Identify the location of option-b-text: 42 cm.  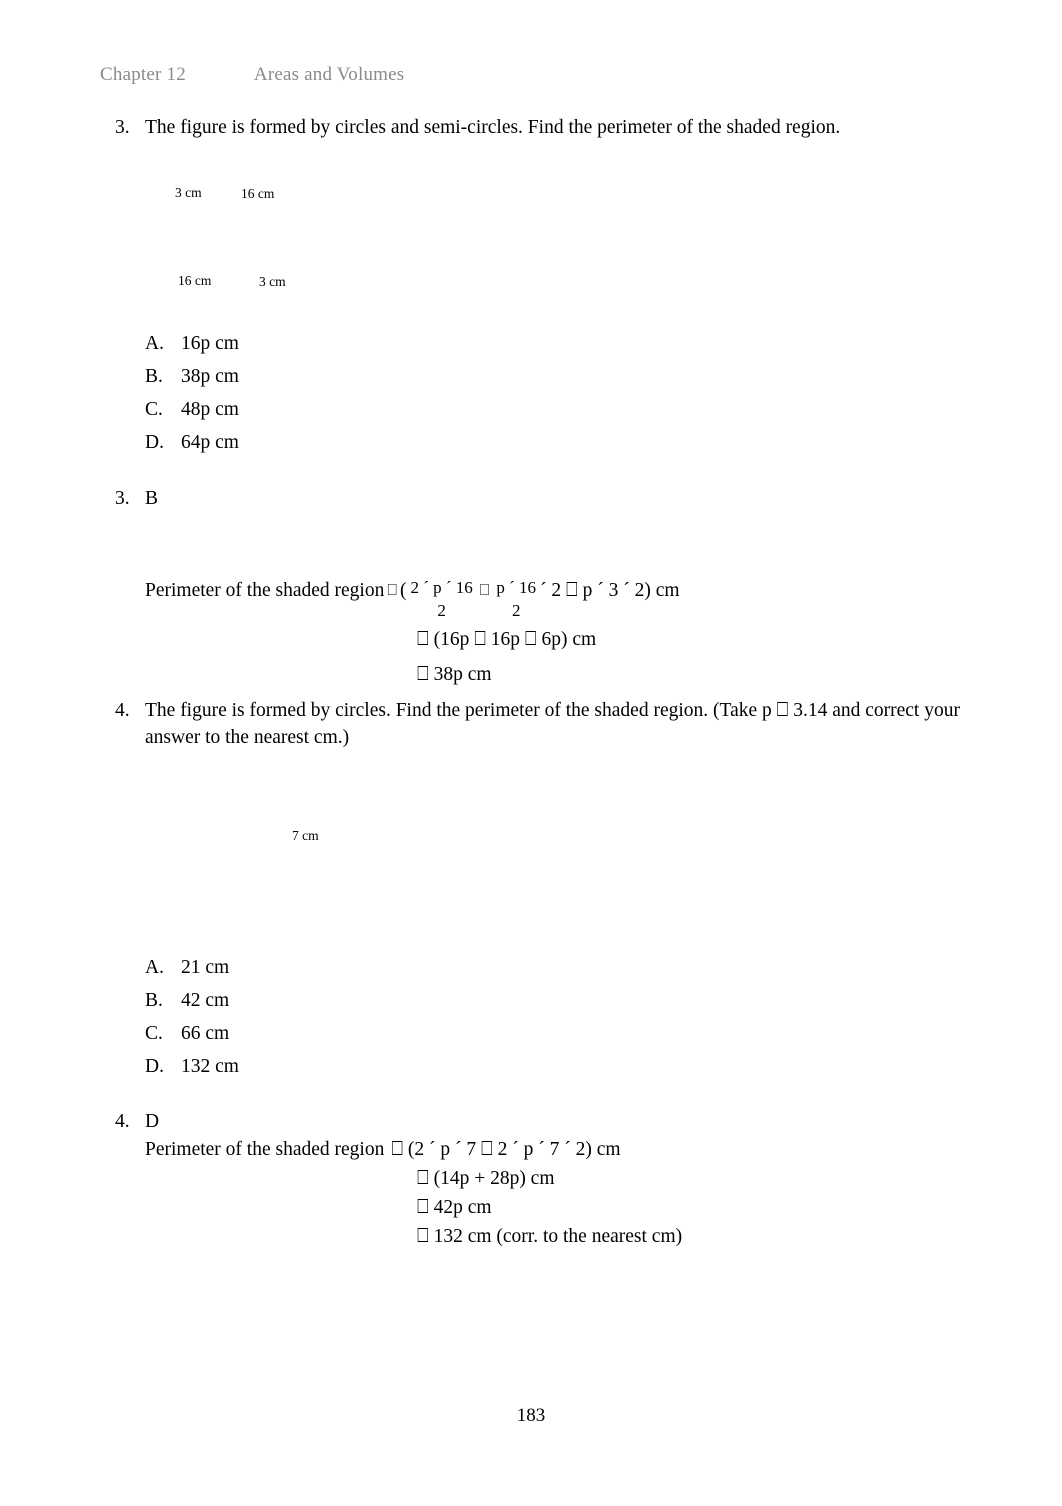
(205, 1000).